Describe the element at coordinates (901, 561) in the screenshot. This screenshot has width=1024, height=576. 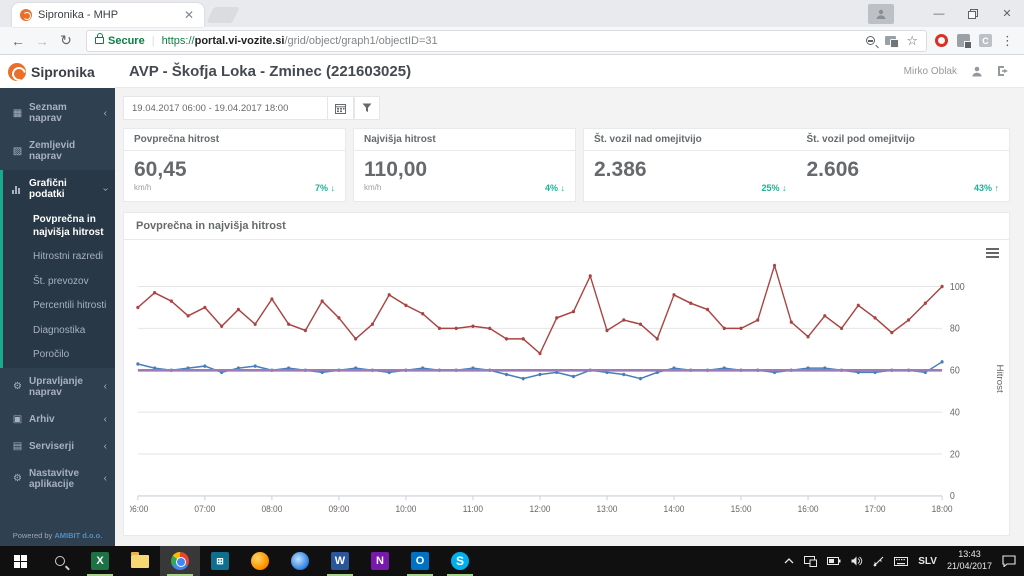
I see `tray-keyboard-icon` at that location.